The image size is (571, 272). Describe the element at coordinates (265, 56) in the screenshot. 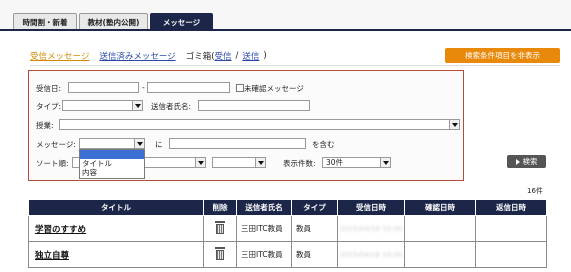

I see `trash-close-paren: )` at that location.